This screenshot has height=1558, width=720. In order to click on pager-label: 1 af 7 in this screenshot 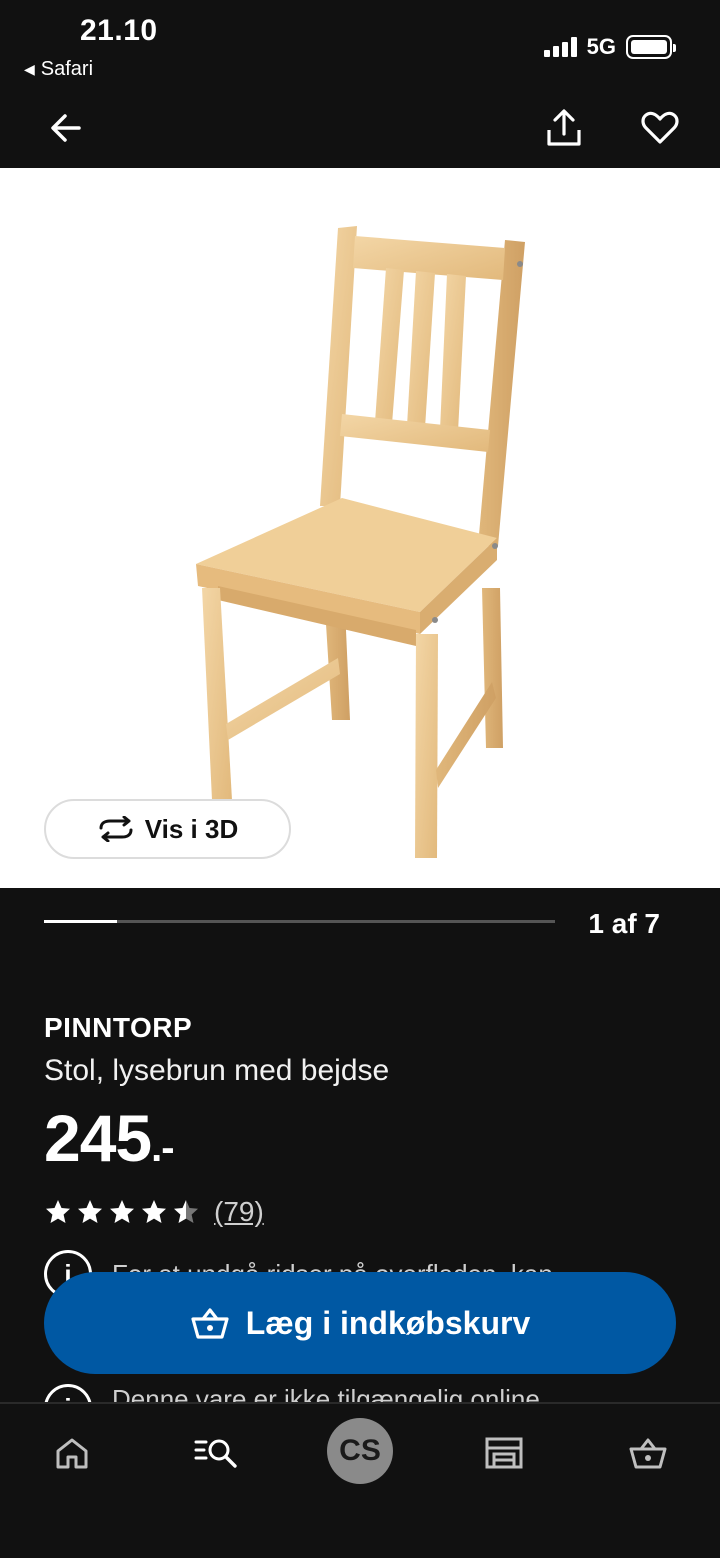, I will do `click(624, 923)`.